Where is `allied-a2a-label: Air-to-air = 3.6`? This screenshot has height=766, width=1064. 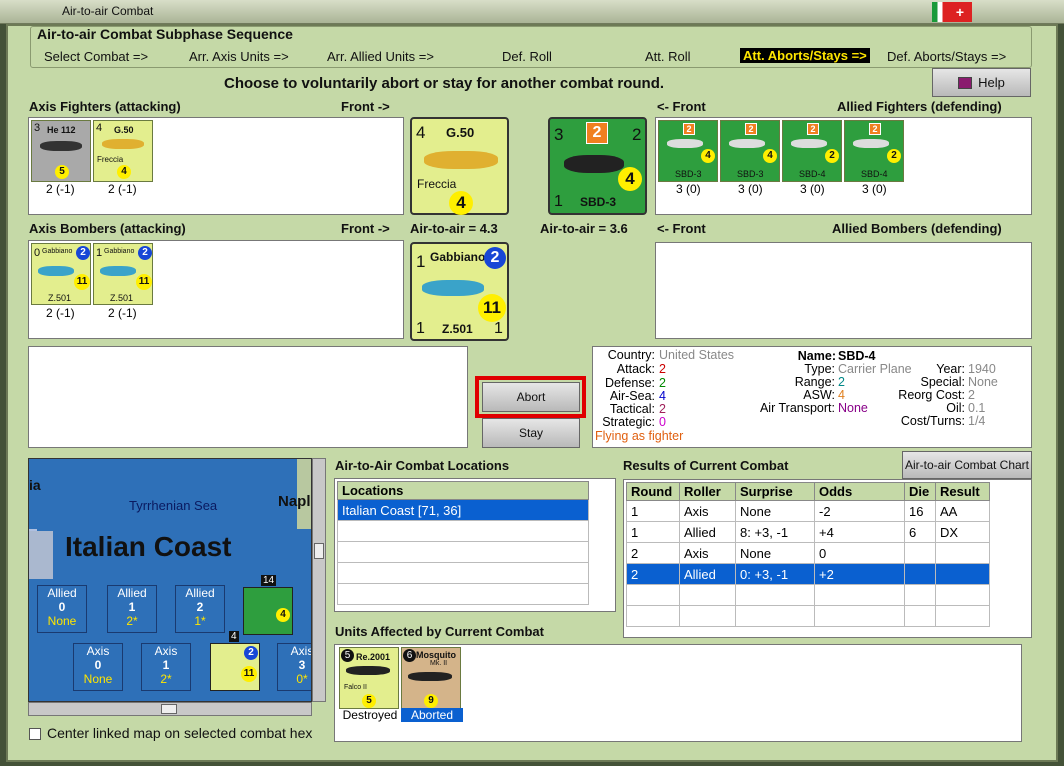
allied-a2a-label: Air-to-air = 3.6 is located at coordinates (584, 228).